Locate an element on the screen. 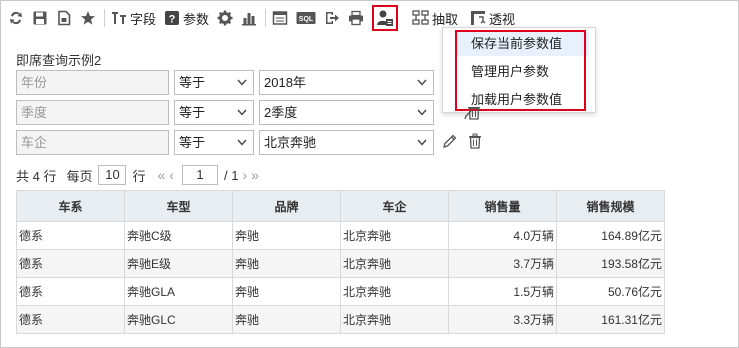 This screenshot has height=348, width=739. rows-unit-label: 行 is located at coordinates (139, 176).